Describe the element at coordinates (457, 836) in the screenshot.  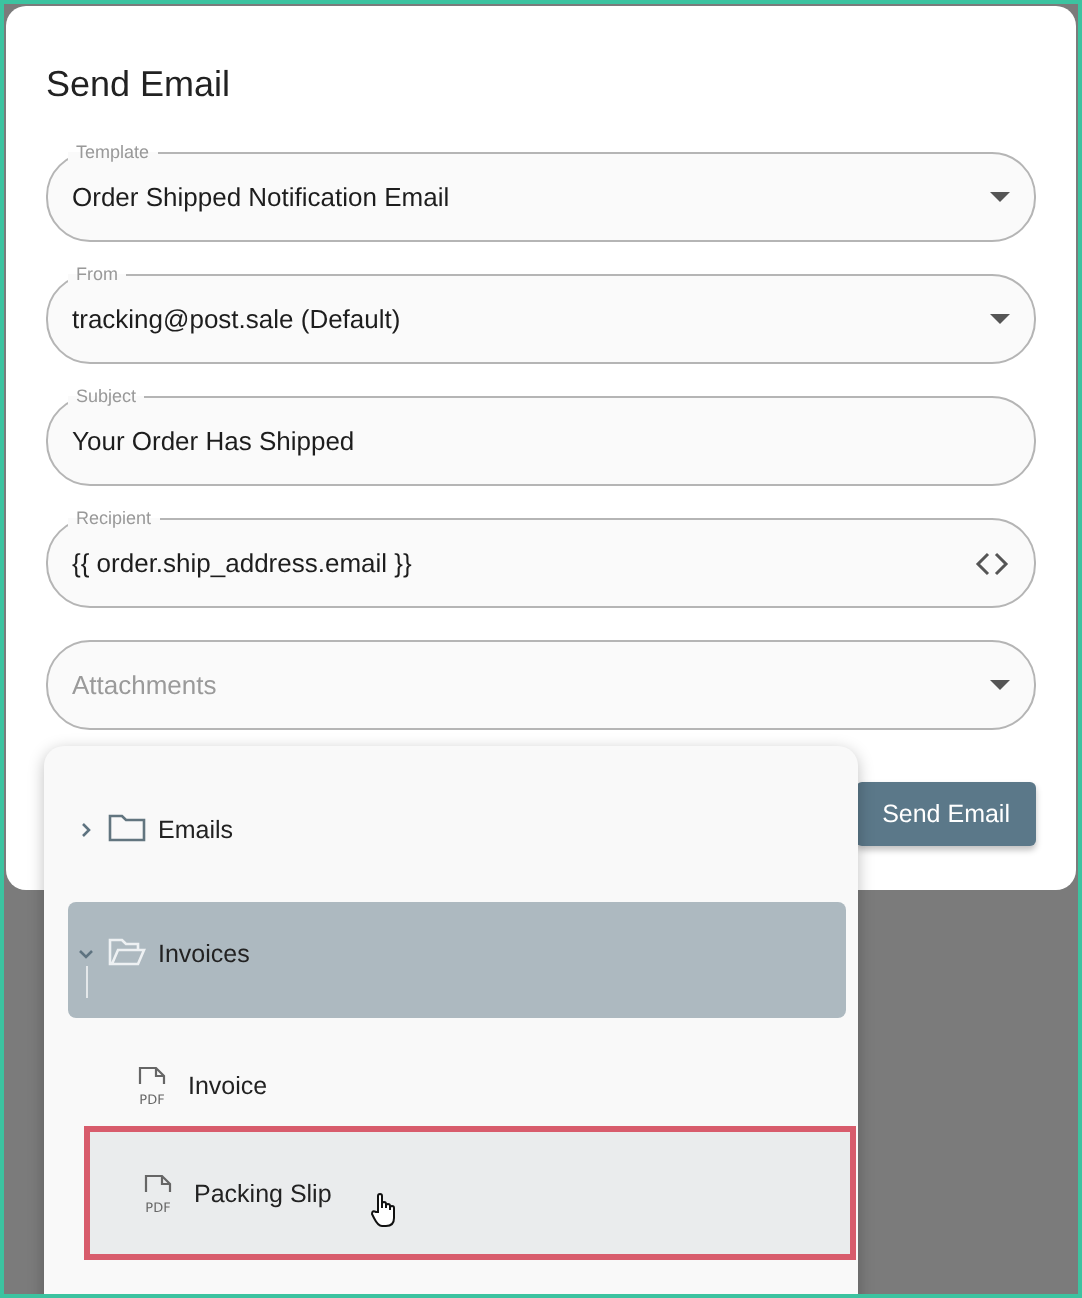
I see `folder-item: Emails` at that location.